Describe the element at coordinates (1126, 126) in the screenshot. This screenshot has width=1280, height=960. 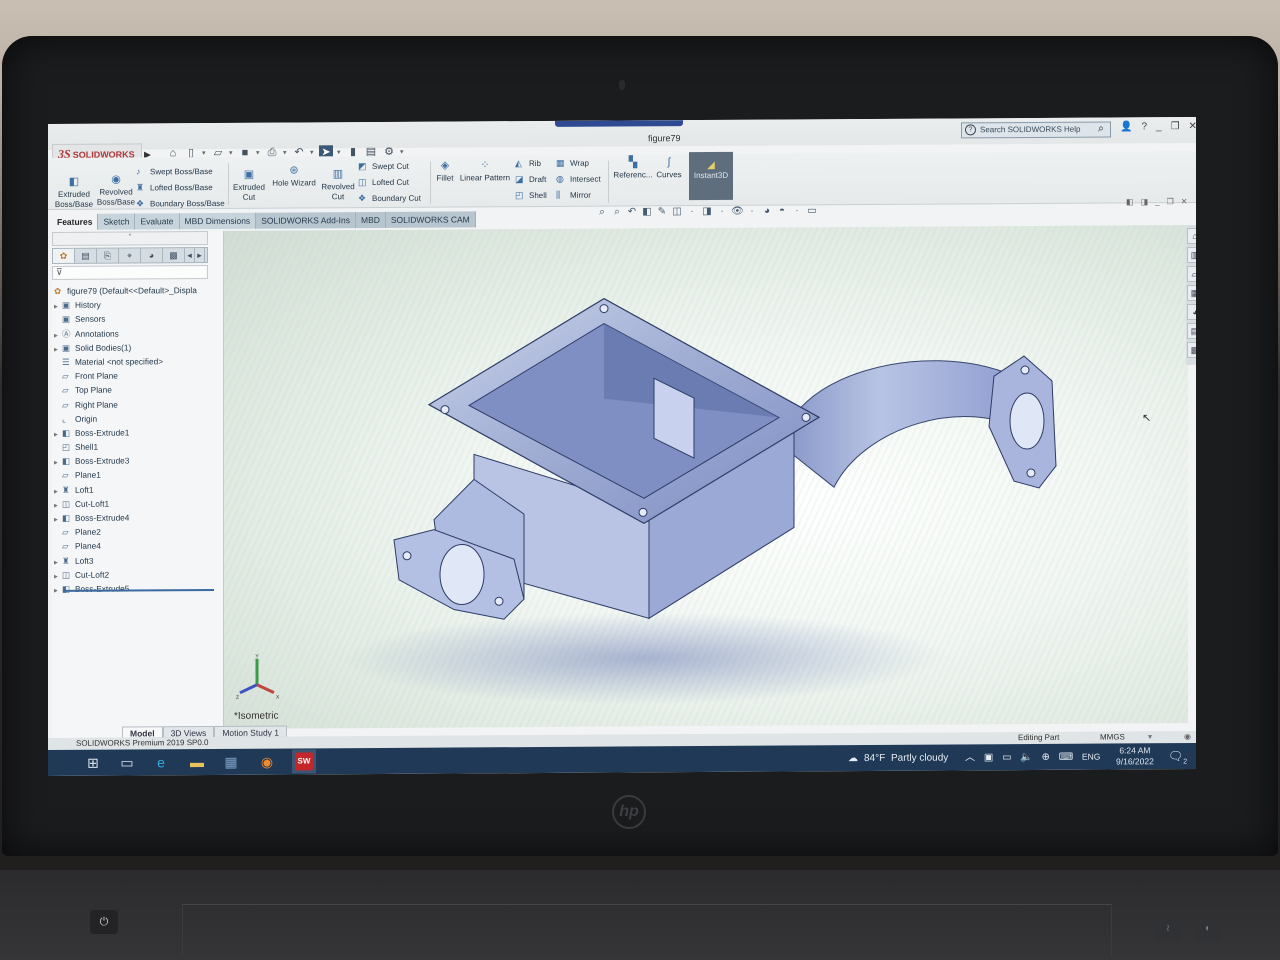
I see `user-icon: 👤` at that location.